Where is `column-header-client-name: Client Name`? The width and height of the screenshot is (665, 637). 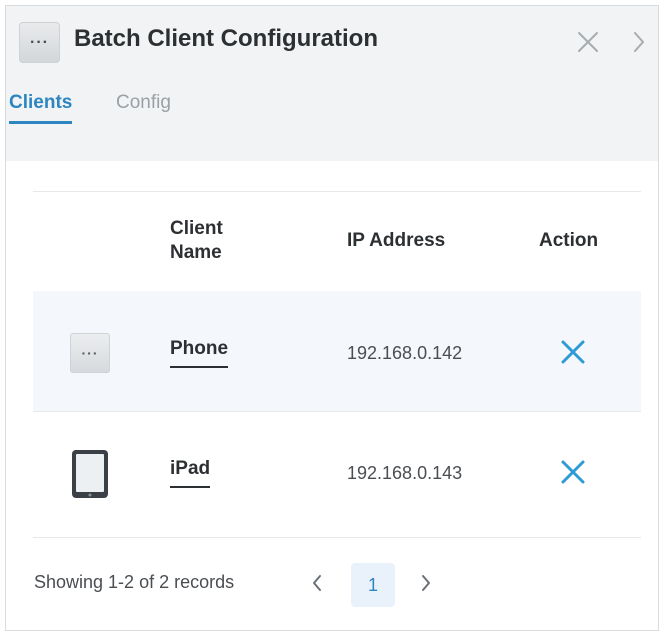
column-header-client-name: Client Name is located at coordinates (196, 240).